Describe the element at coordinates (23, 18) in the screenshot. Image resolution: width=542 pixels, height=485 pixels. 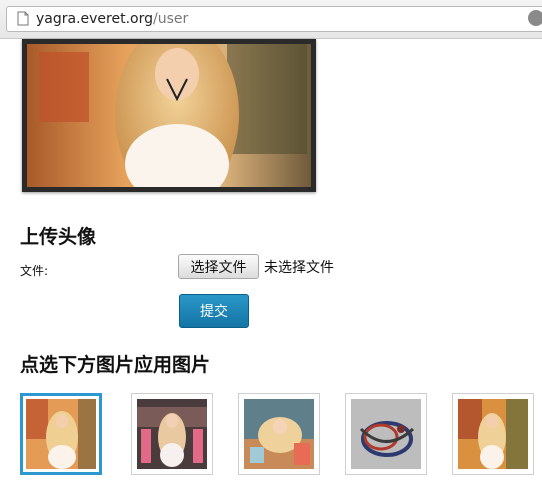
I see `page-icon` at that location.